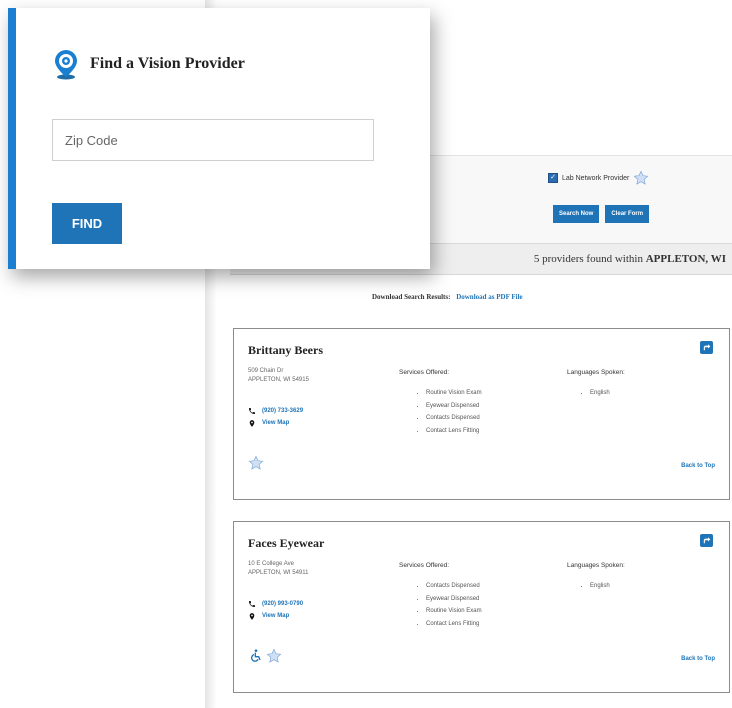 The width and height of the screenshot is (732, 708). Describe the element at coordinates (256, 655) in the screenshot. I see `wheelchair-icon` at that location.